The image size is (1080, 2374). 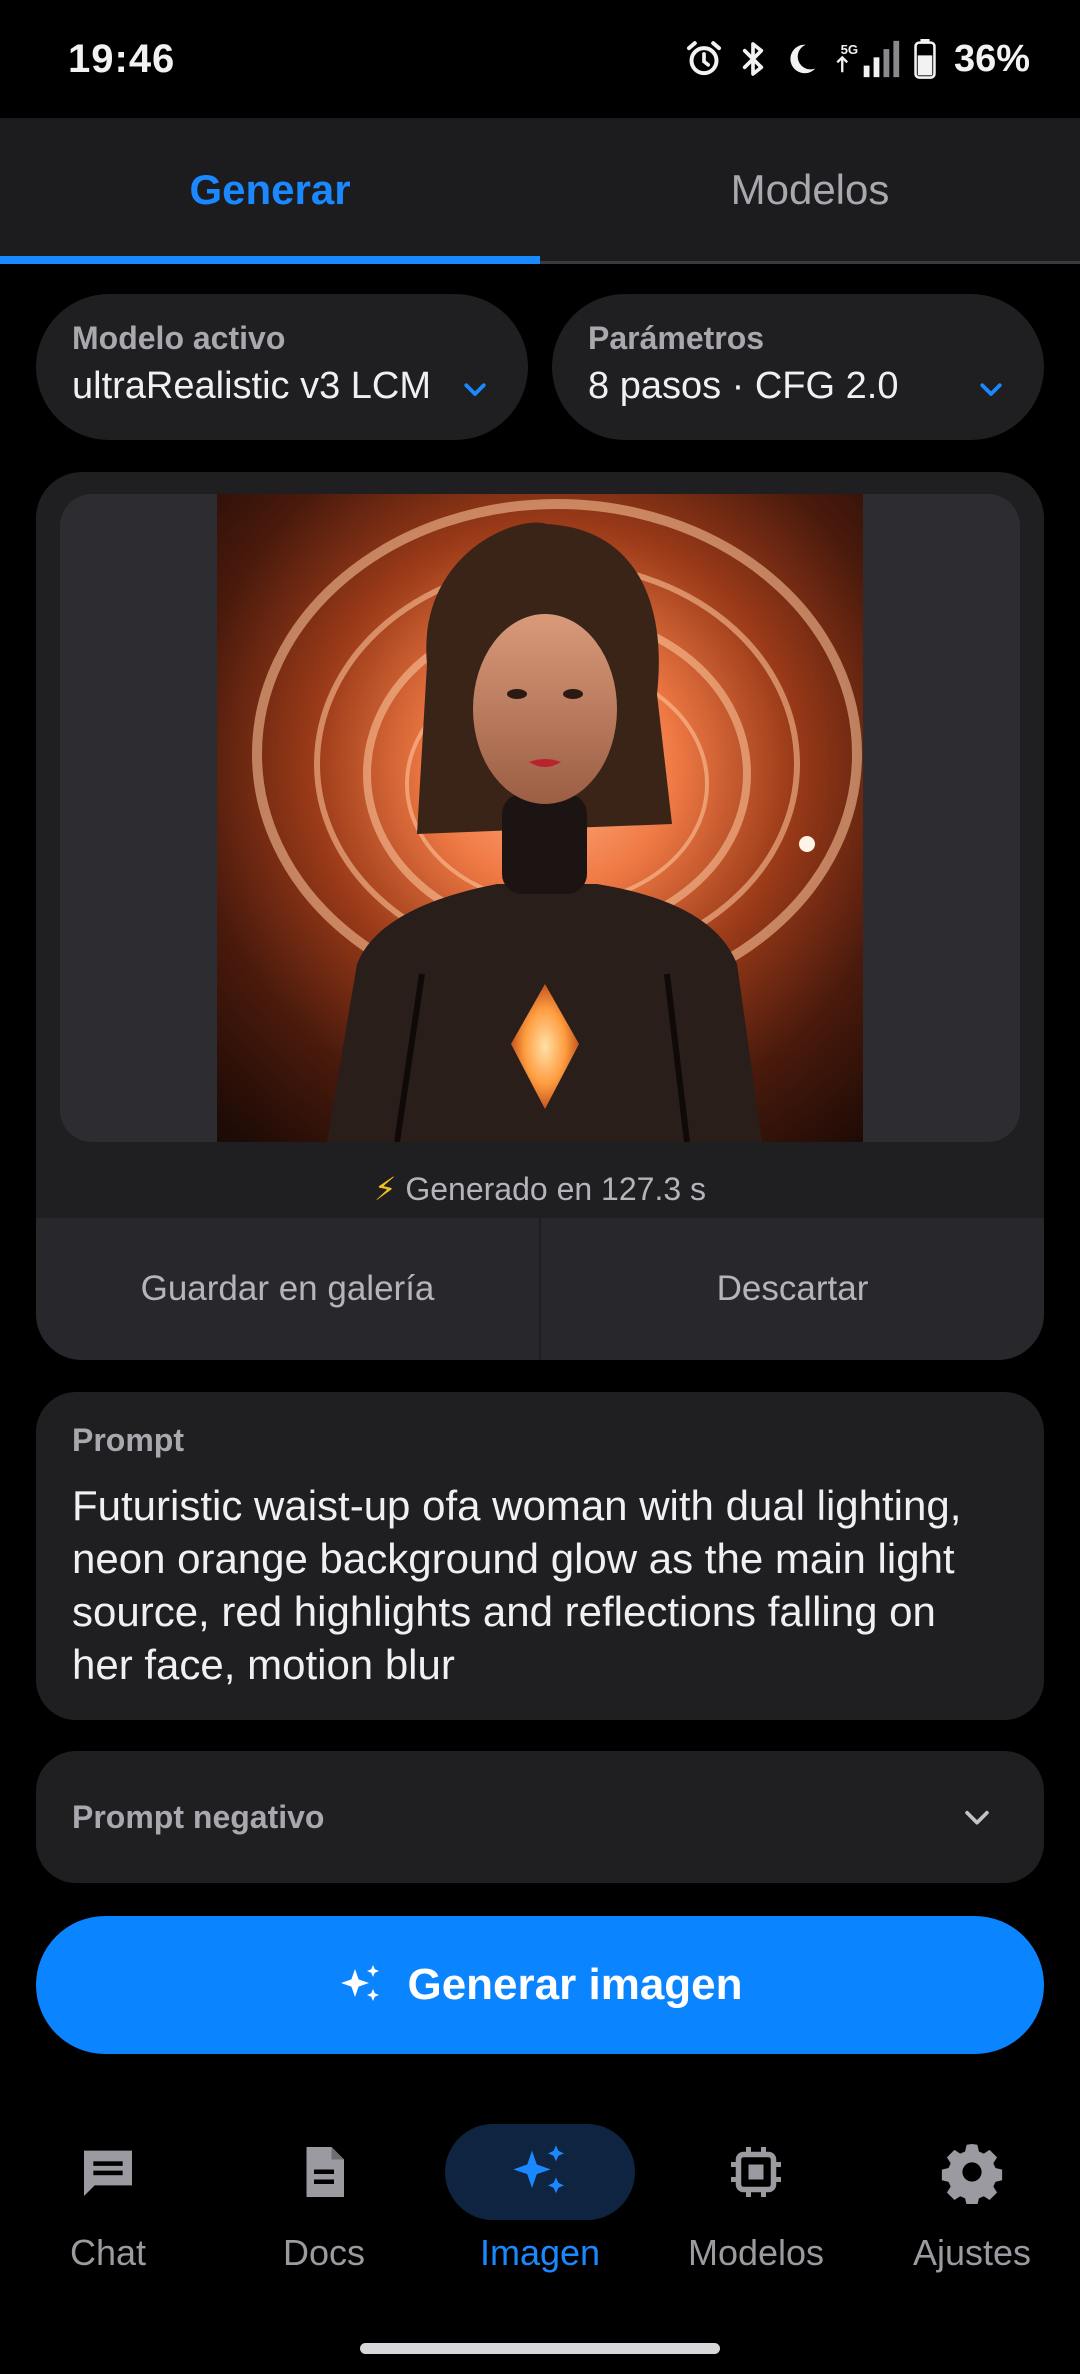 I want to click on negative-prompt-label: Prompt negativo, so click(x=198, y=1816).